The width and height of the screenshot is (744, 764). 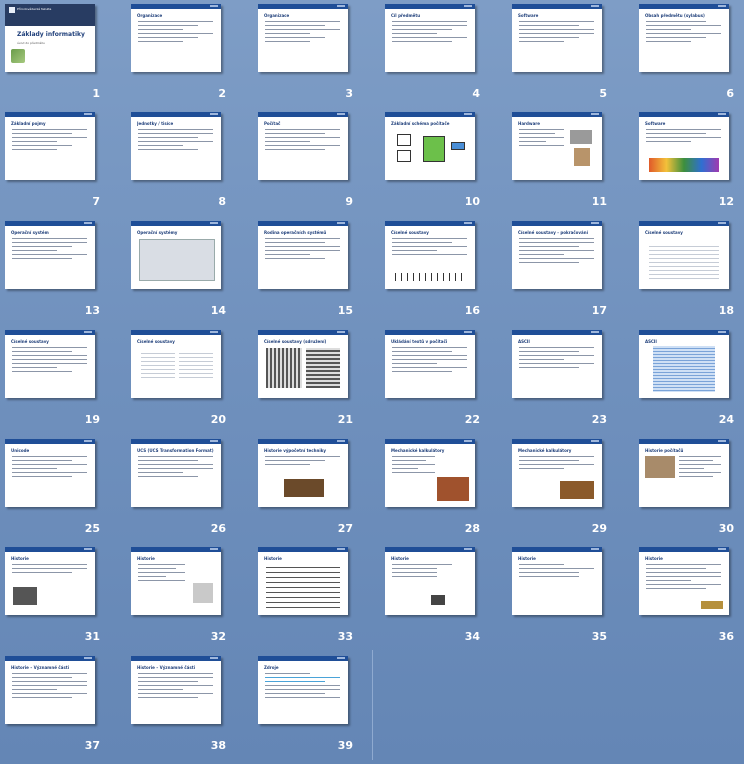 I want to click on slide-27: Historie výpočetní techniky, so click(x=303, y=473).